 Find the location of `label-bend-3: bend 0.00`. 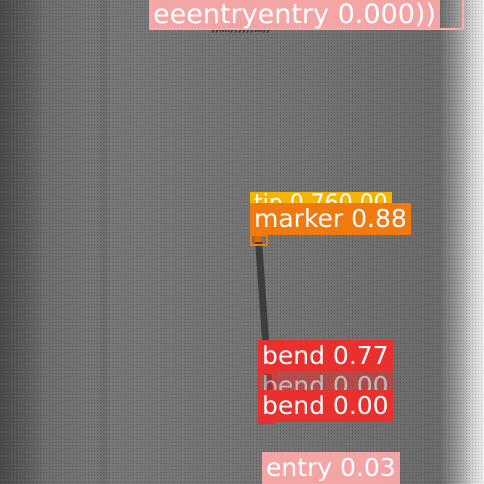

label-bend-3: bend 0.00 is located at coordinates (325, 406).